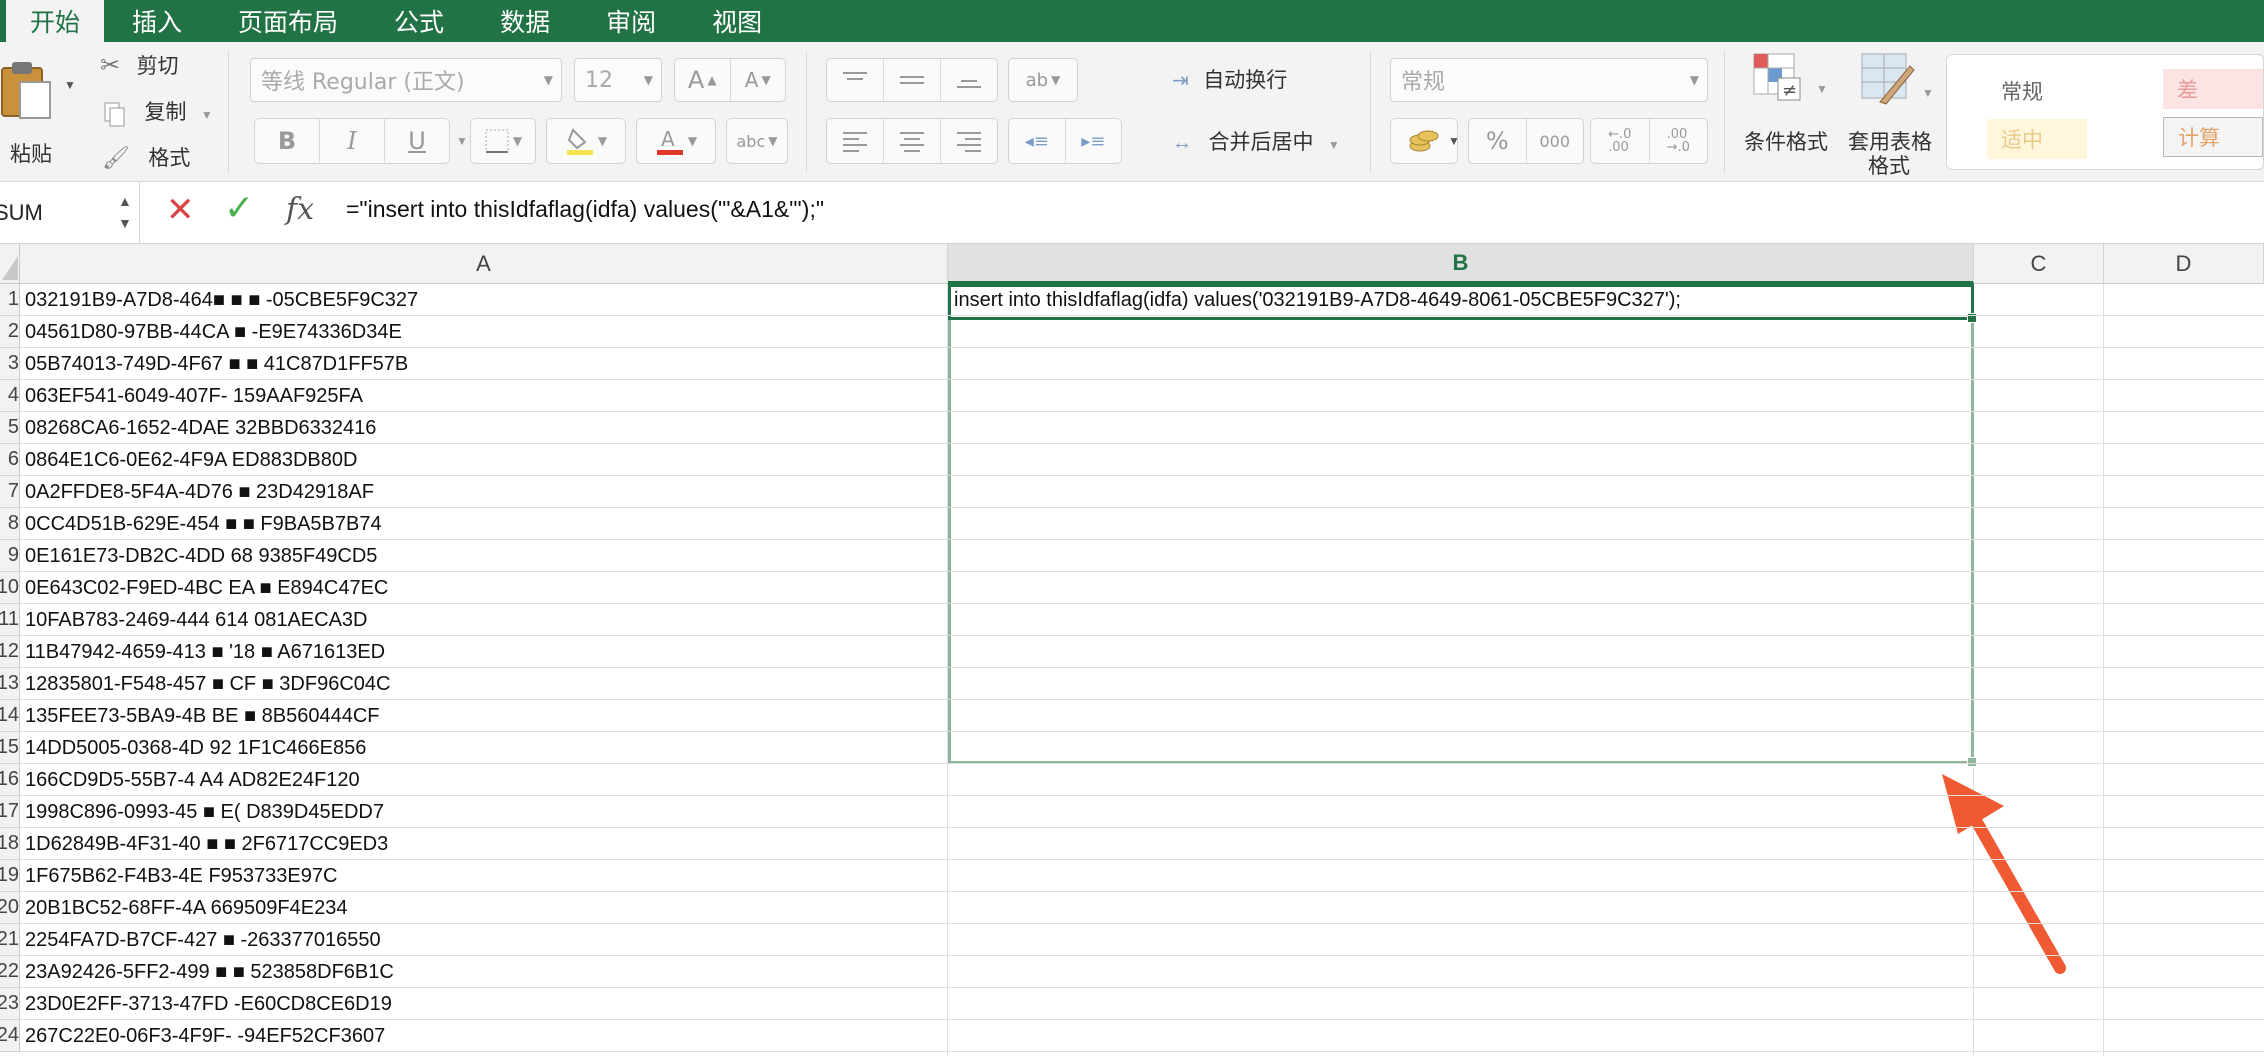 Image resolution: width=2264 pixels, height=1056 pixels. I want to click on row-header: 4, so click(10, 396).